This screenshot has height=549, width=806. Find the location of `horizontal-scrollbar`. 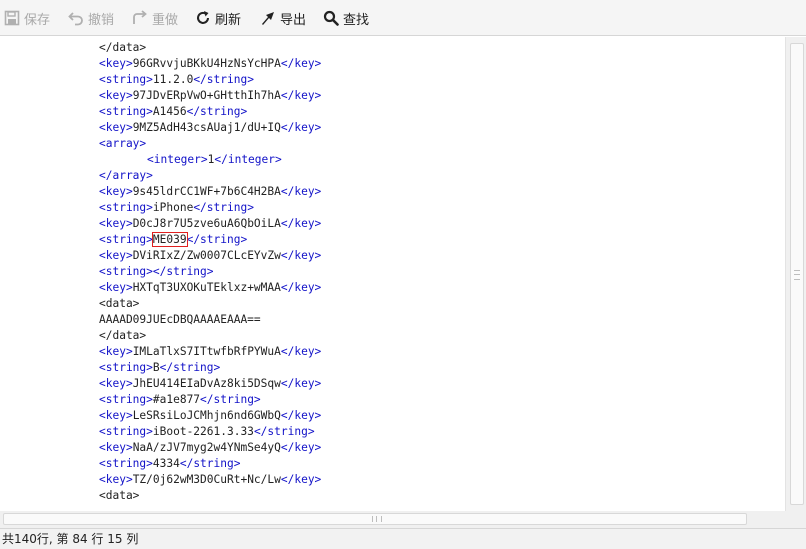

horizontal-scrollbar is located at coordinates (392, 519).